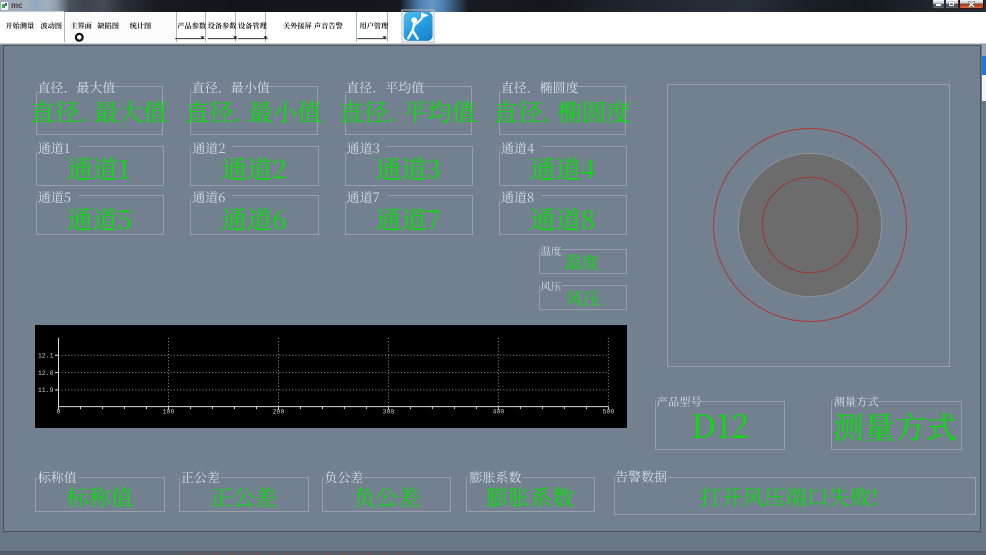 Image resolution: width=986 pixels, height=555 pixels. I want to click on svg-text: 12.0, so click(46, 373).